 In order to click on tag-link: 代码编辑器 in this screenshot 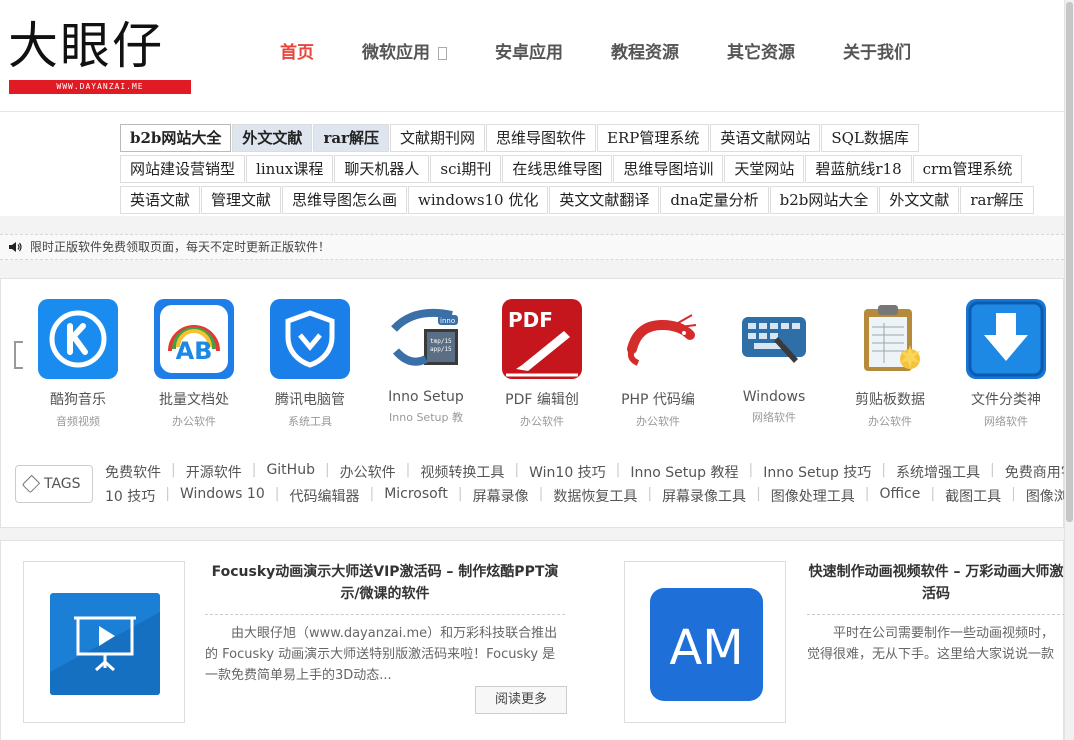, I will do `click(324, 498)`.